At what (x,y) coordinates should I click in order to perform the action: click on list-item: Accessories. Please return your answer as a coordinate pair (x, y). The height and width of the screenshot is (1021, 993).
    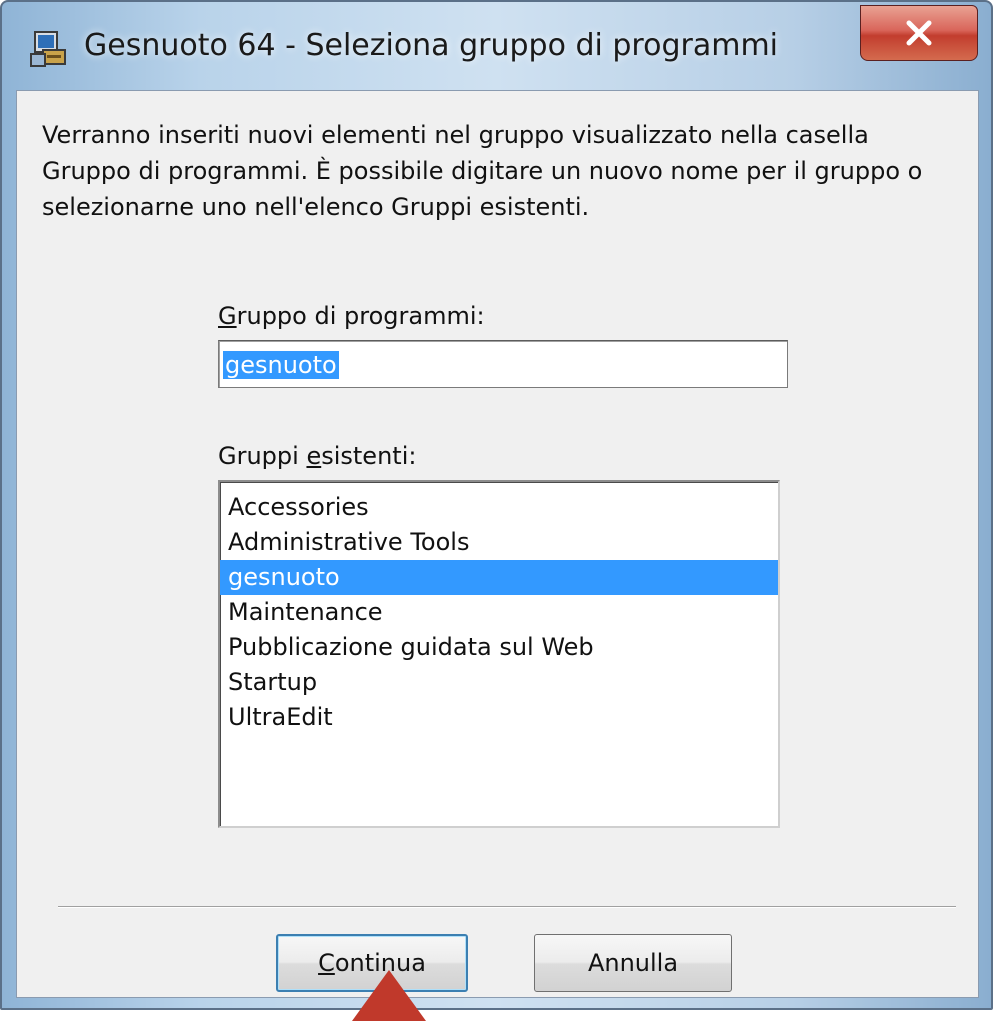
    Looking at the image, I should click on (499, 507).